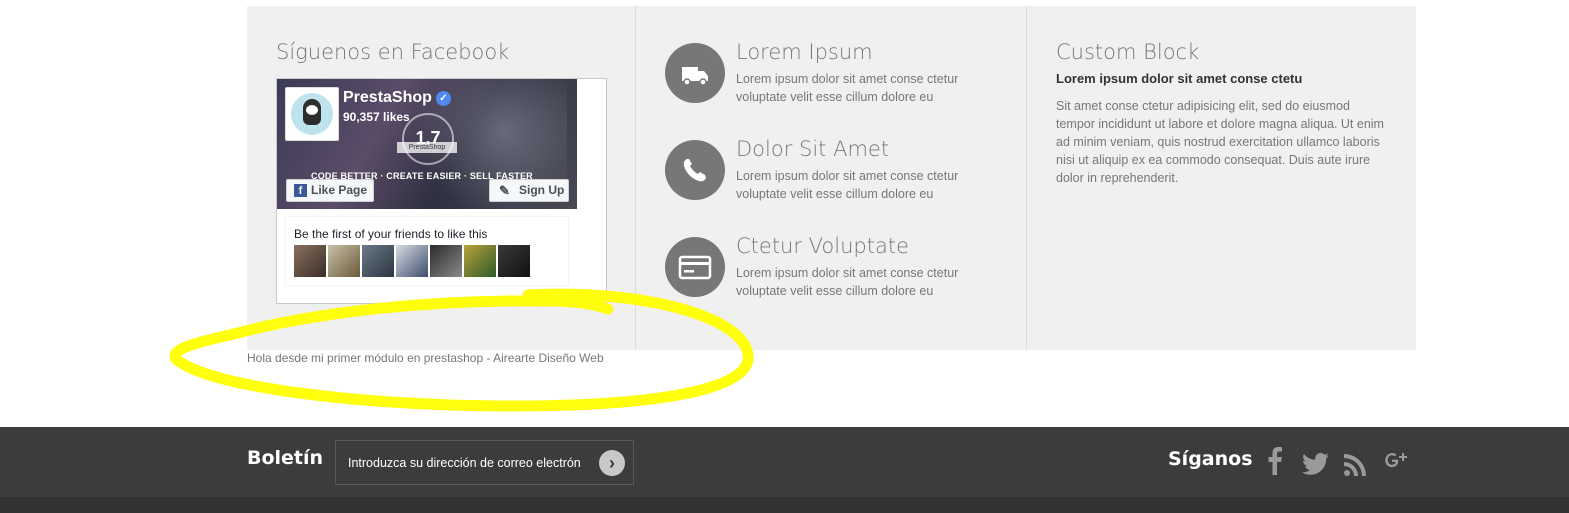 Image resolution: width=1569 pixels, height=513 pixels. Describe the element at coordinates (1128, 52) in the screenshot. I see `custom-block-title: Custom Block` at that location.